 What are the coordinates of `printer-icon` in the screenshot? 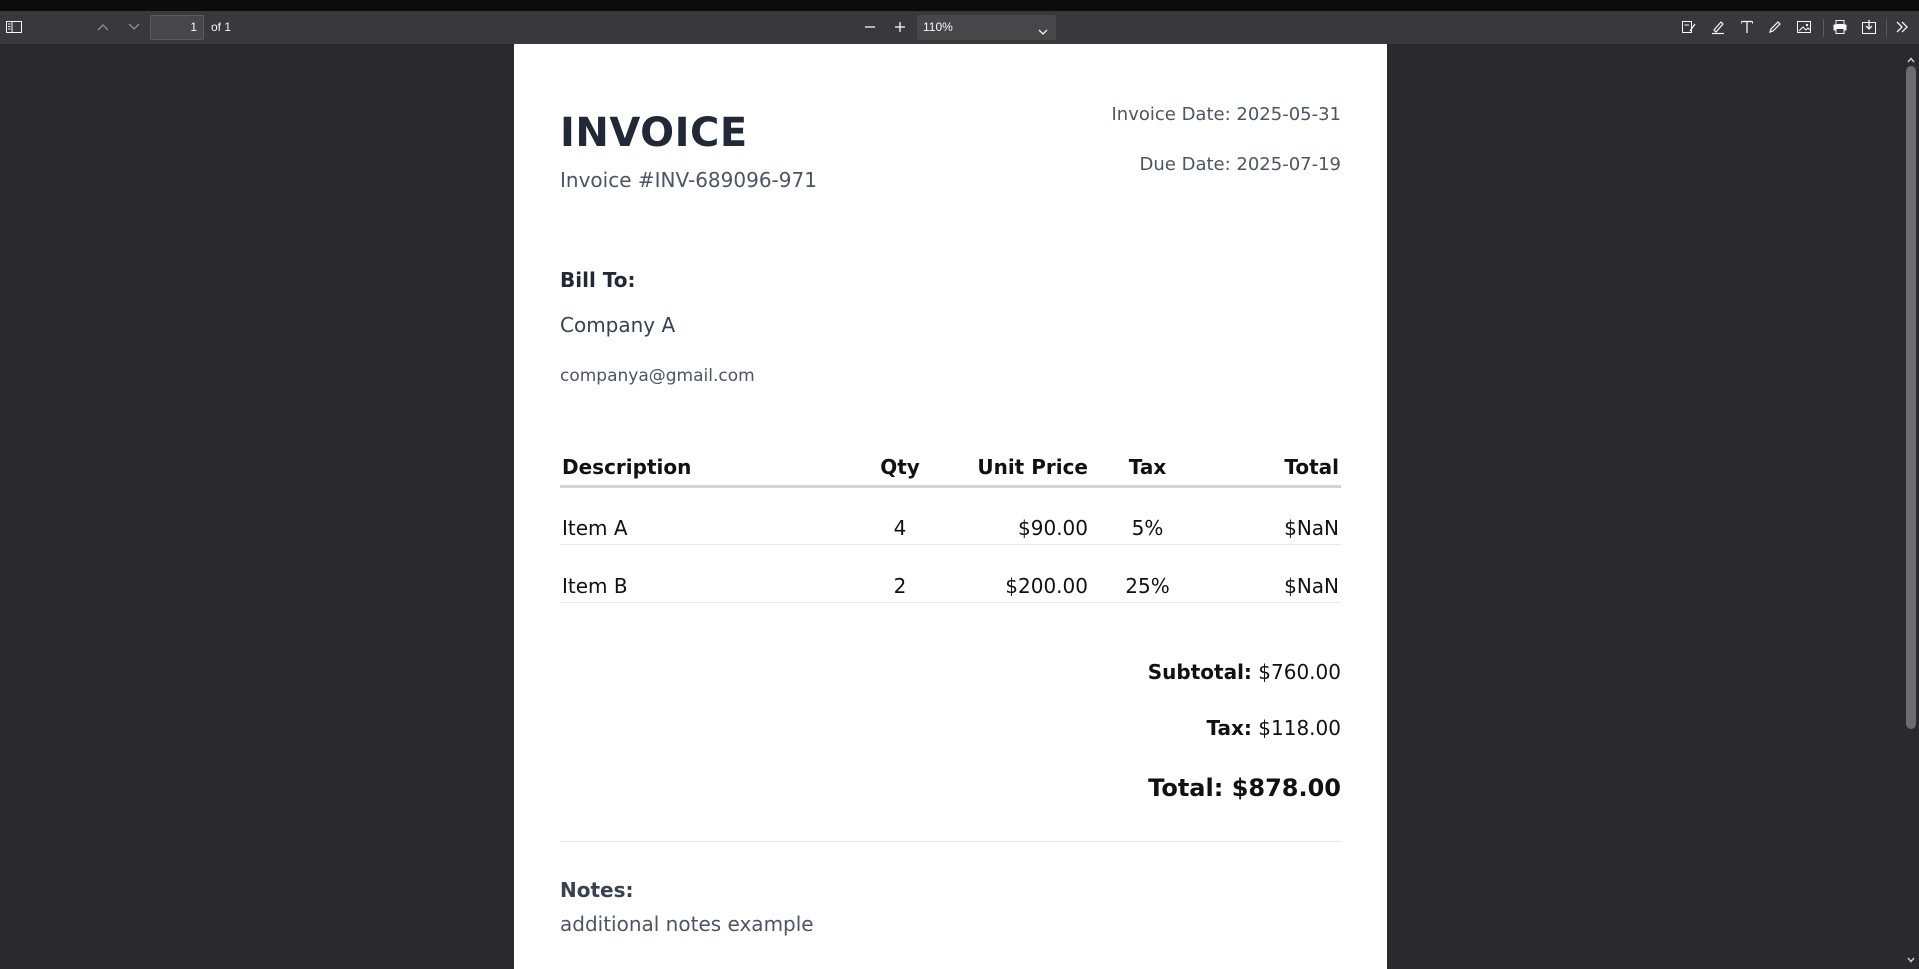 It's located at (1840, 27).